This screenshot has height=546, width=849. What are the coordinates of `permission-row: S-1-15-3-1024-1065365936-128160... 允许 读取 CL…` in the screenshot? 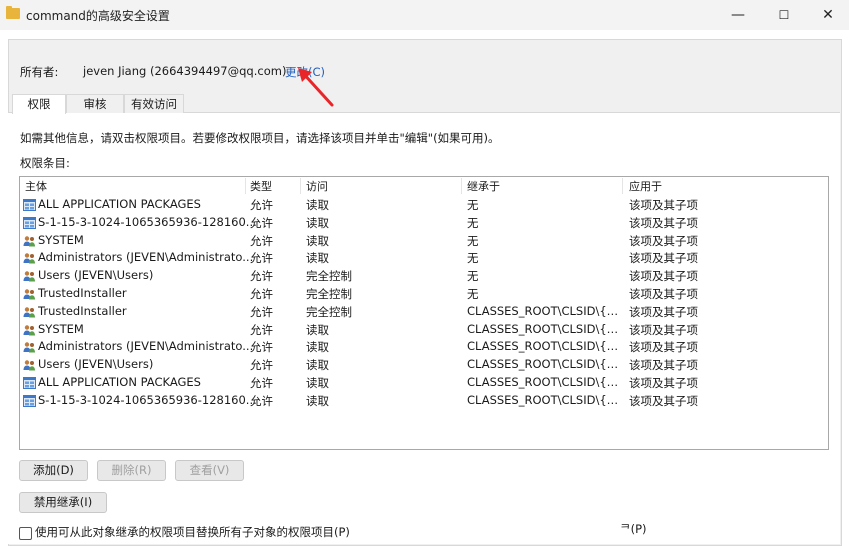 It's located at (423, 401).